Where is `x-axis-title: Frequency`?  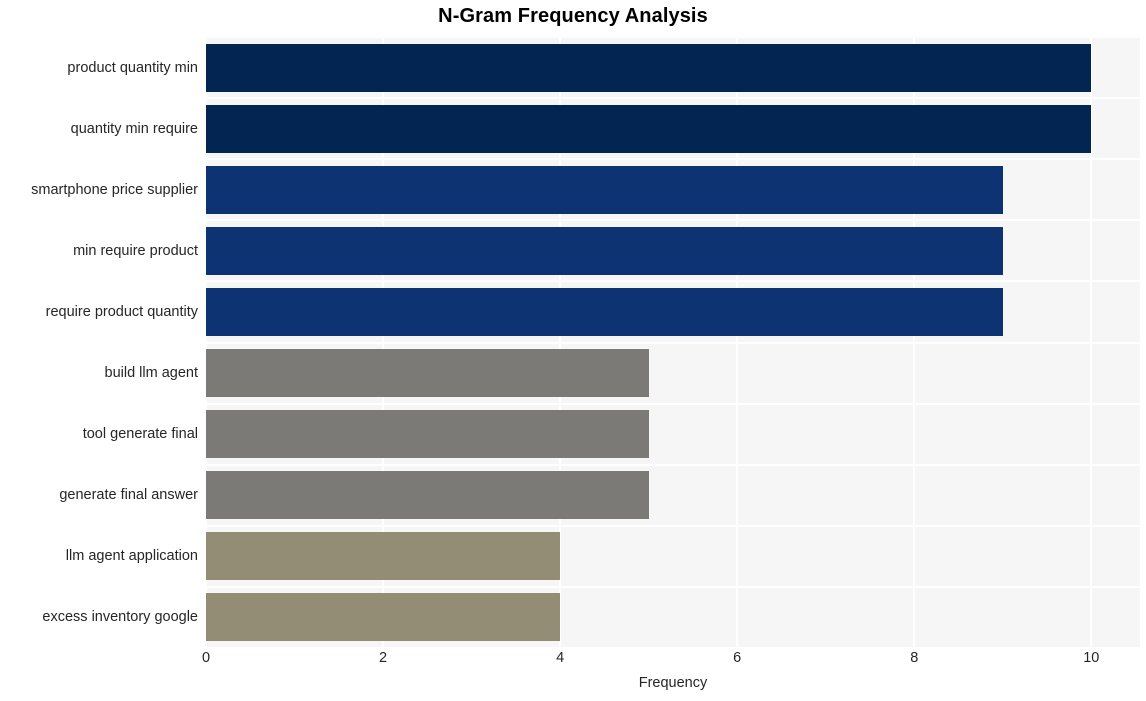
x-axis-title: Frequency is located at coordinates (673, 683).